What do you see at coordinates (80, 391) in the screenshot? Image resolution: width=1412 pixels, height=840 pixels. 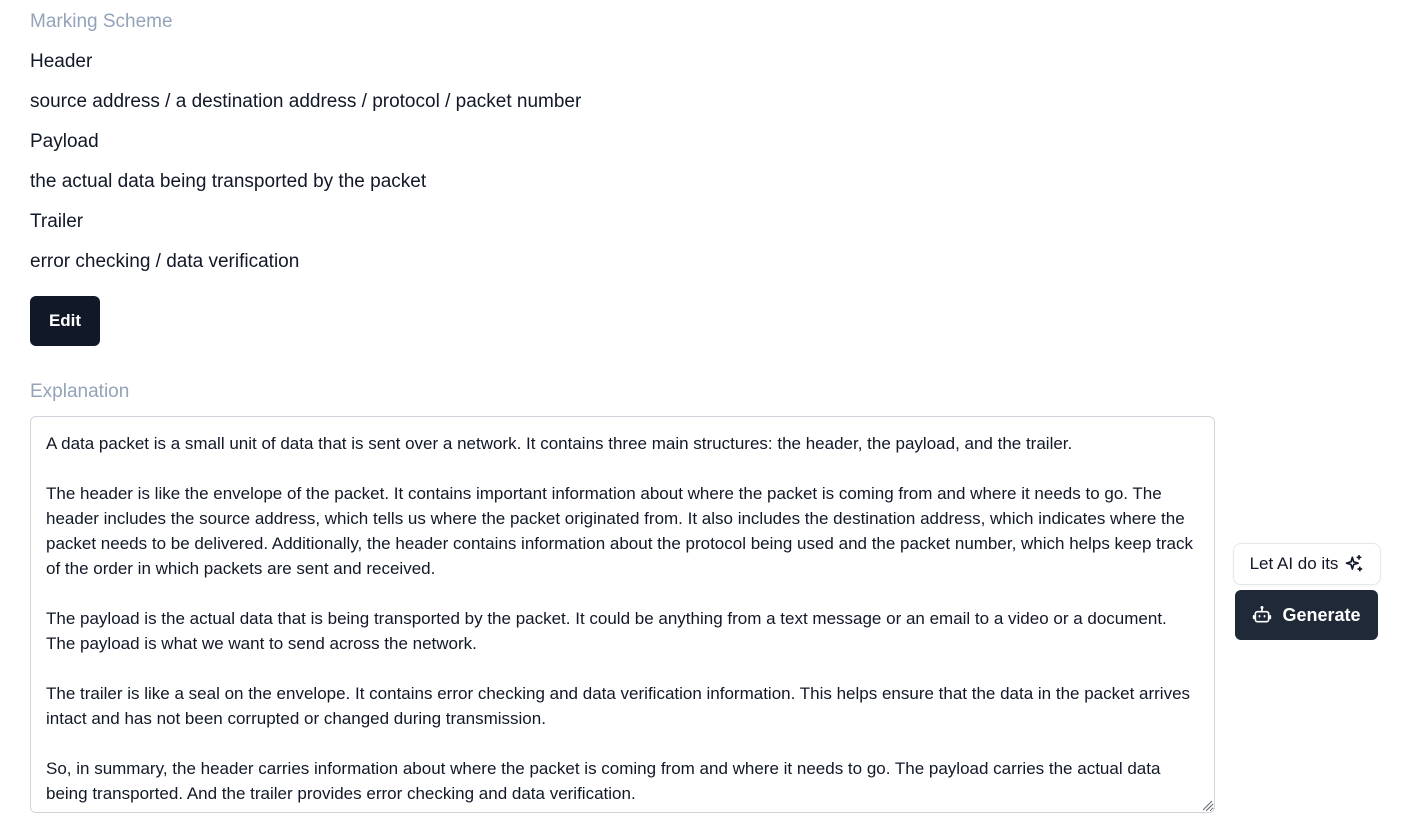 I see `explanation-label: Explanation` at bounding box center [80, 391].